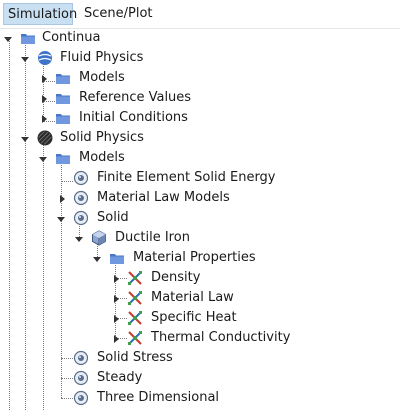  Describe the element at coordinates (200, 138) in the screenshot. I see `tree-node-solid-physics: Solid Physics` at that location.